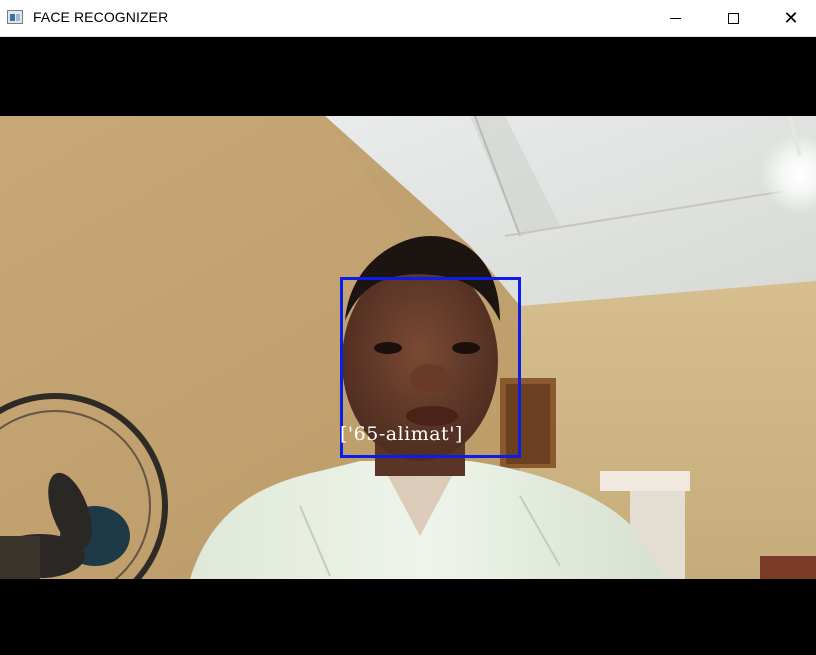  I want to click on maximize-icon, so click(733, 18).